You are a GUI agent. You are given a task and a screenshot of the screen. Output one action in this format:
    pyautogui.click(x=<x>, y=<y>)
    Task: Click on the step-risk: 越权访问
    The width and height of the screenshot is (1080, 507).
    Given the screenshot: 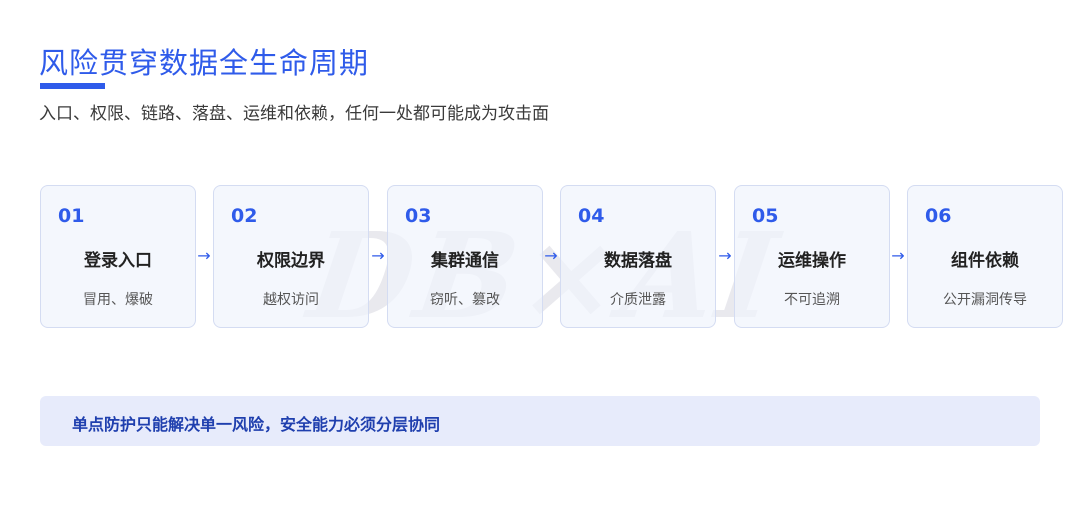 What is the action you would take?
    pyautogui.click(x=291, y=300)
    